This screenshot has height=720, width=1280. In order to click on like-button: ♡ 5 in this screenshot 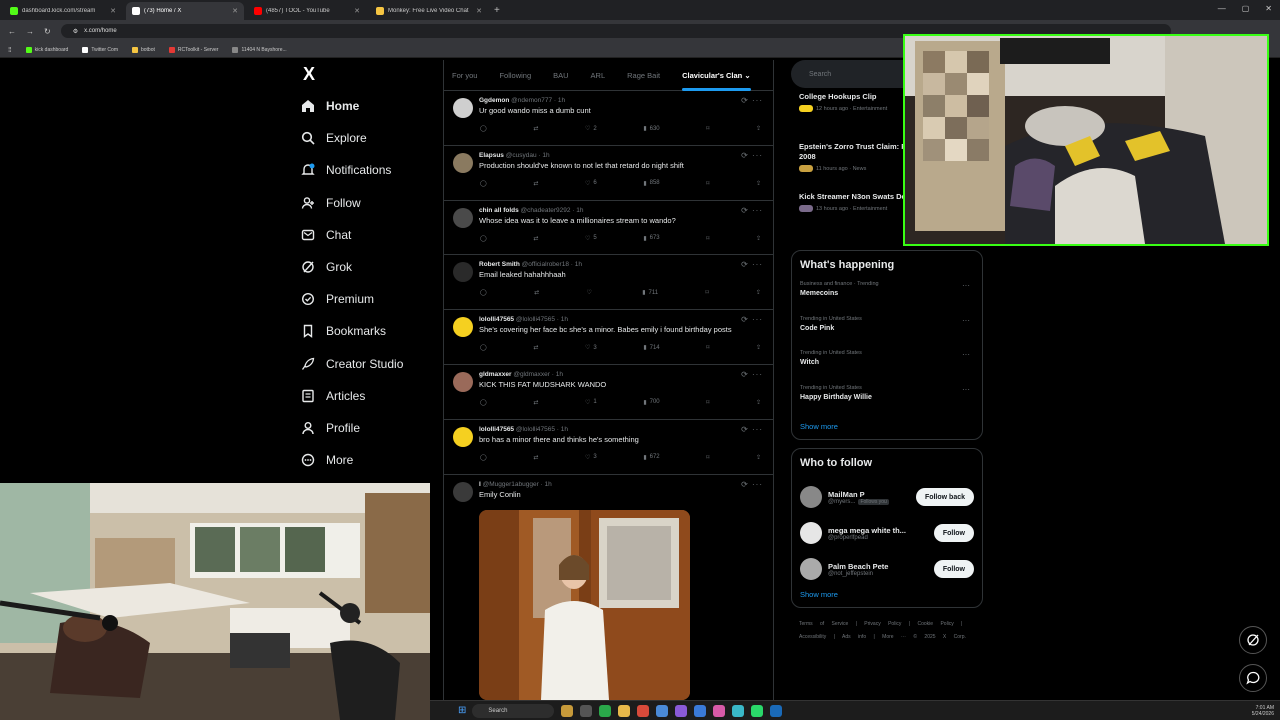, I will do `click(591, 238)`.